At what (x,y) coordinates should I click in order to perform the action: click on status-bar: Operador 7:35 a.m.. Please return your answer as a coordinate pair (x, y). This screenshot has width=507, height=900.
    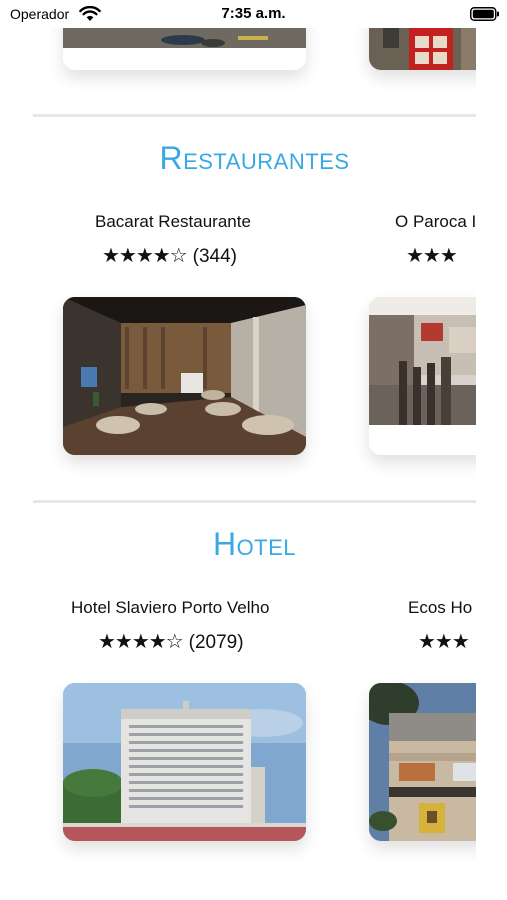
    Looking at the image, I should click on (253, 14).